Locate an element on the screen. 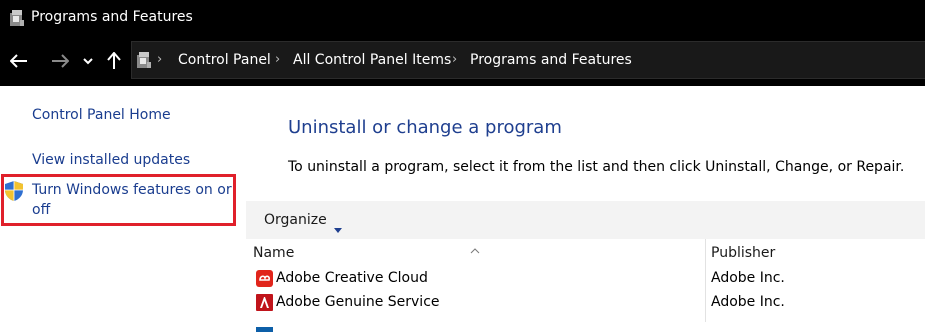 The image size is (925, 336). forward-button is located at coordinates (60, 61).